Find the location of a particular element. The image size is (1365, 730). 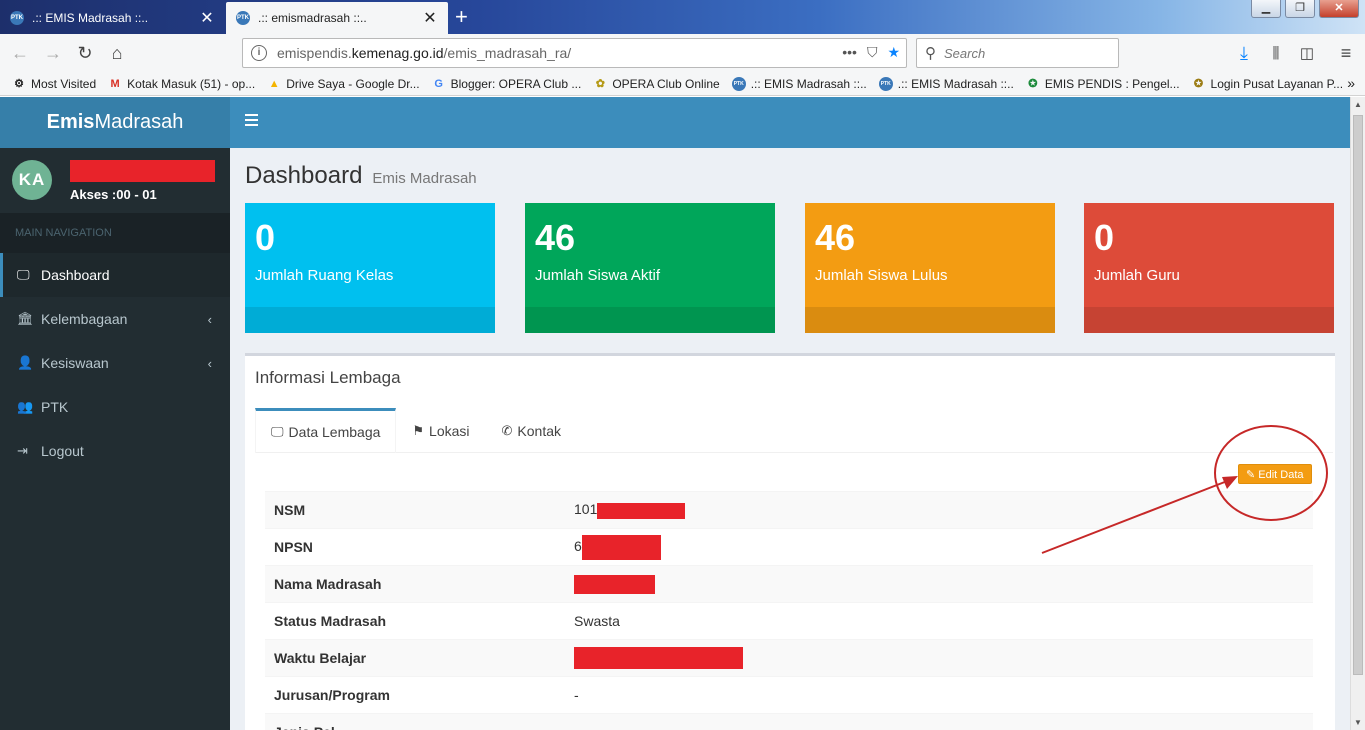

browser-tab-emismadrasah: PTK .:: emismadrasah ::.. ✕ is located at coordinates (337, 18).